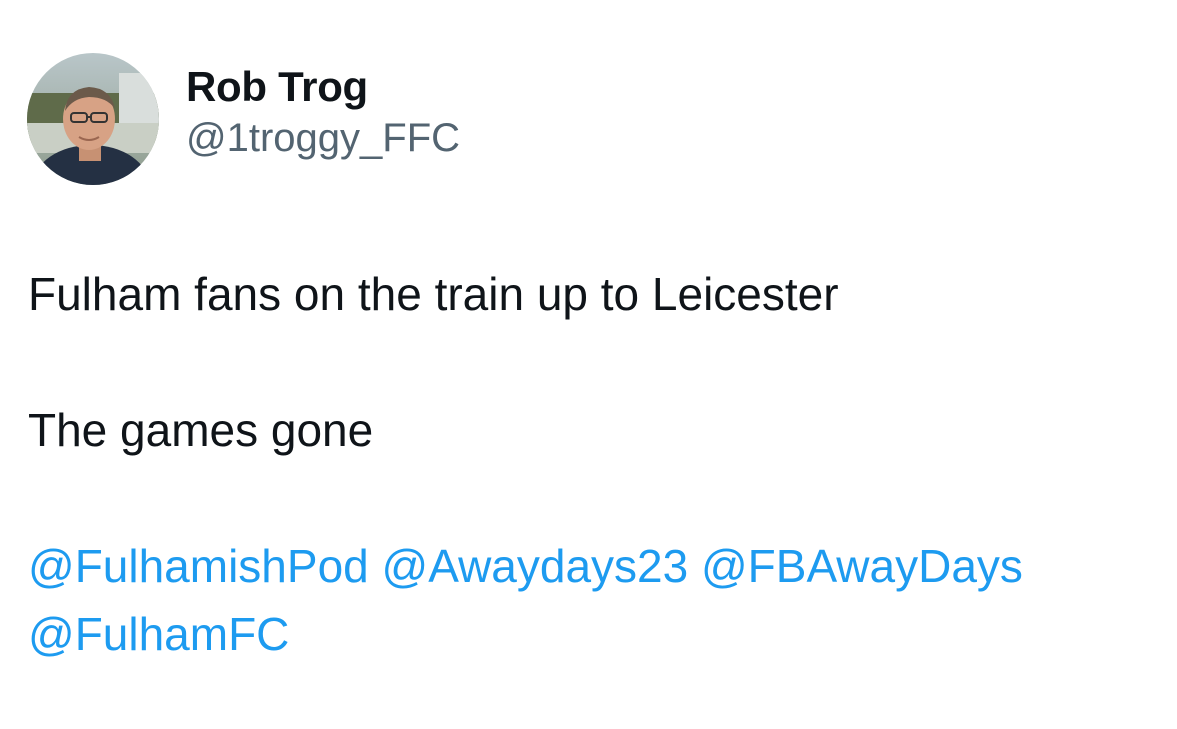 This screenshot has height=729, width=1177. I want to click on avatar-photo, so click(93, 119).